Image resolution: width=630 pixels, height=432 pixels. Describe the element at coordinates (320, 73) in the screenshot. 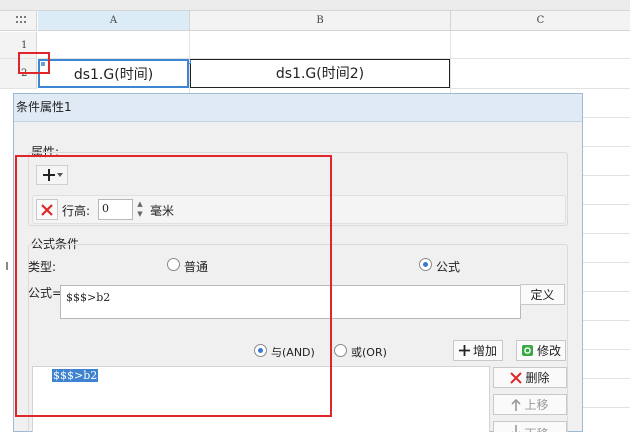

I see `cell-b2: ds1.G(时间2)` at that location.